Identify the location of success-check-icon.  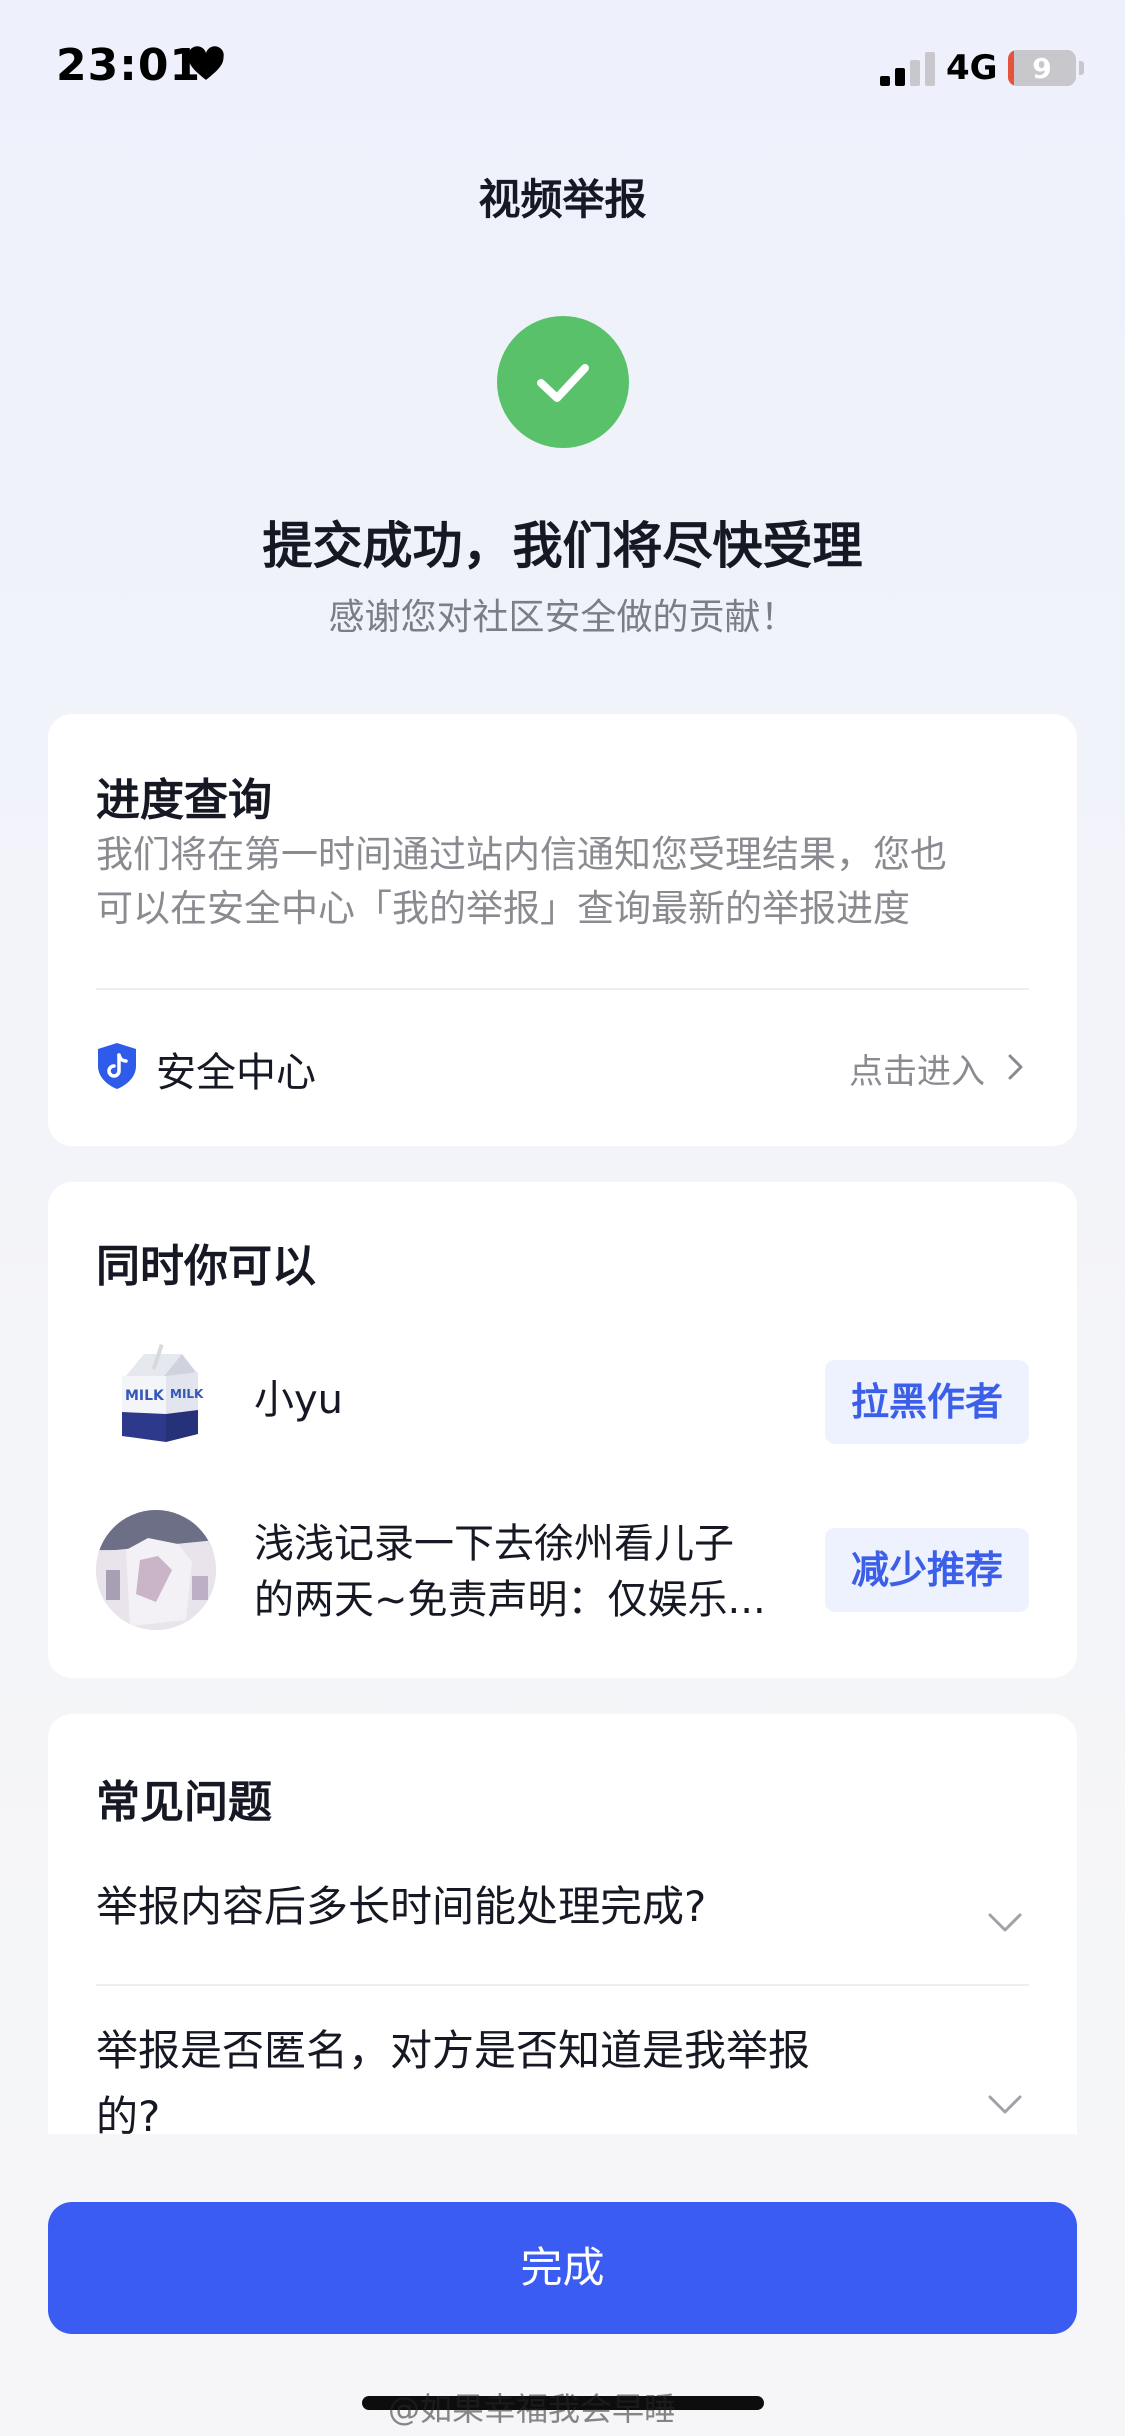
(563, 382).